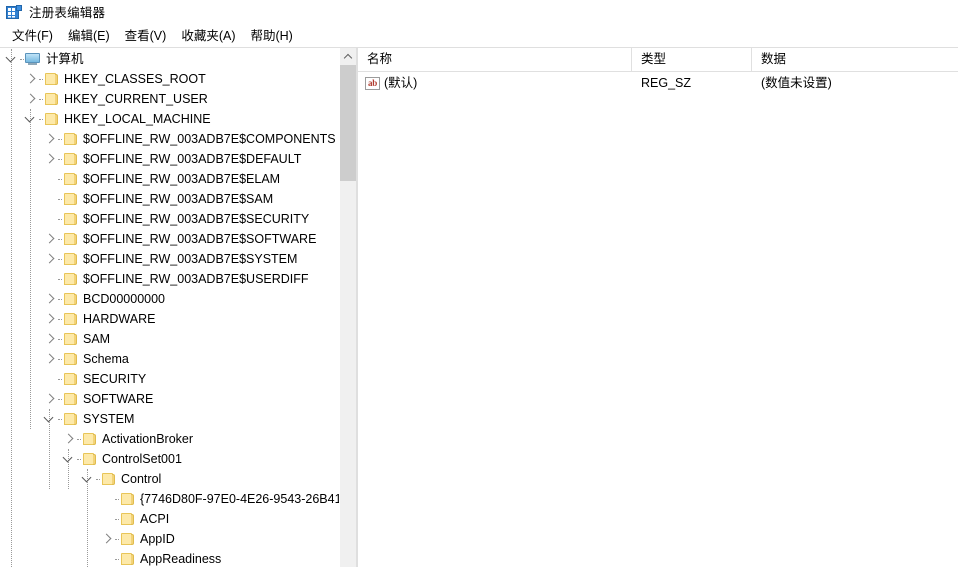  What do you see at coordinates (169, 459) in the screenshot?
I see `tree-node: ControlSet001` at bounding box center [169, 459].